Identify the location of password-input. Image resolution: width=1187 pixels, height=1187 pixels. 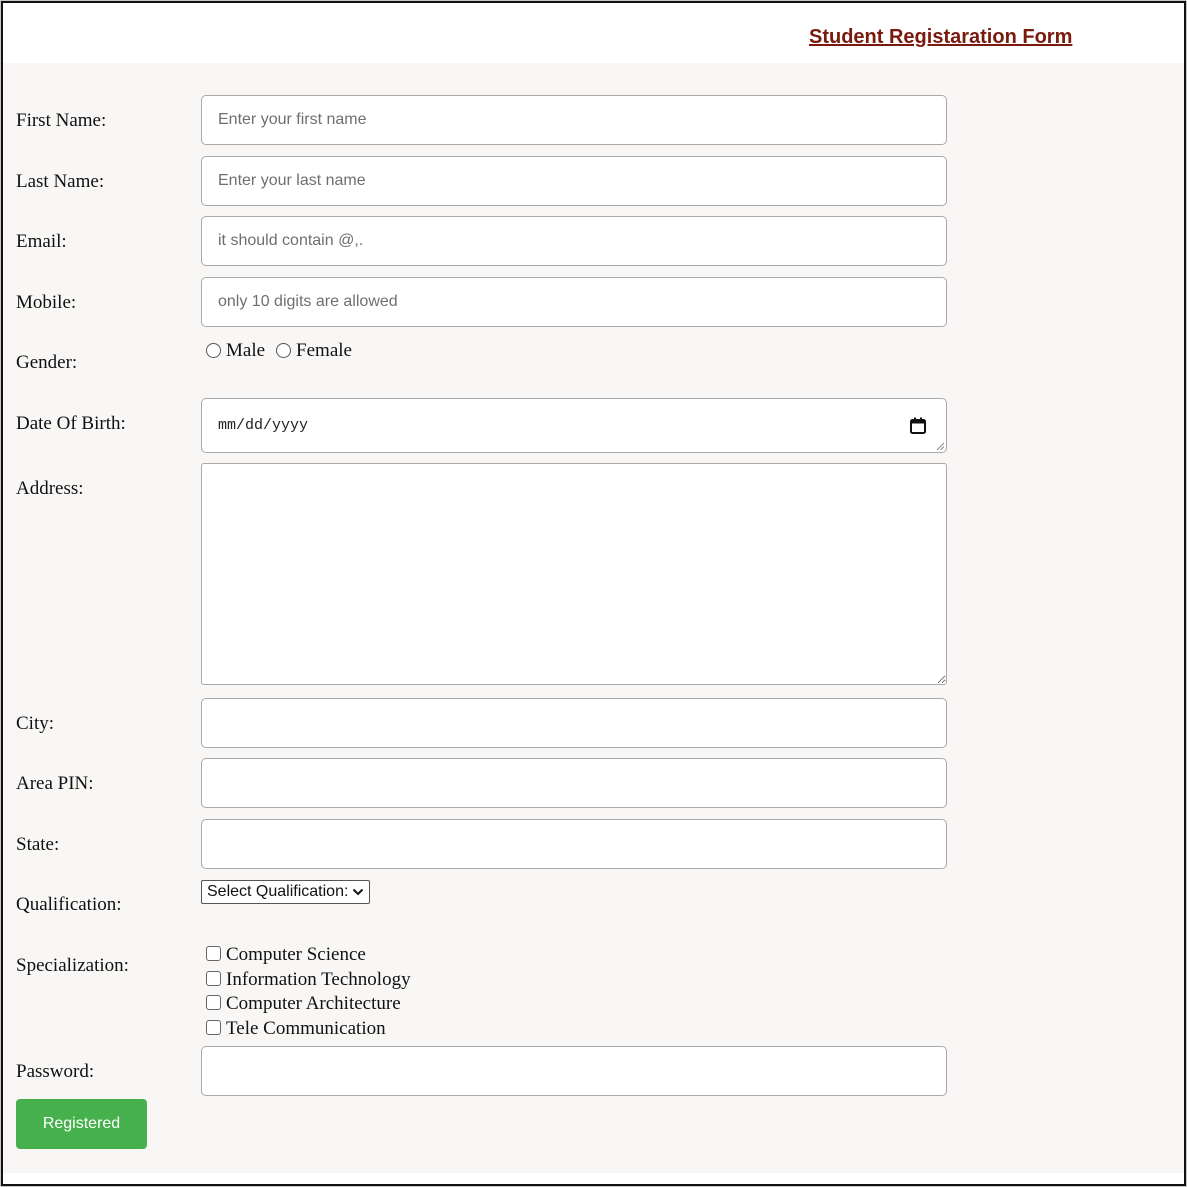
(574, 1071).